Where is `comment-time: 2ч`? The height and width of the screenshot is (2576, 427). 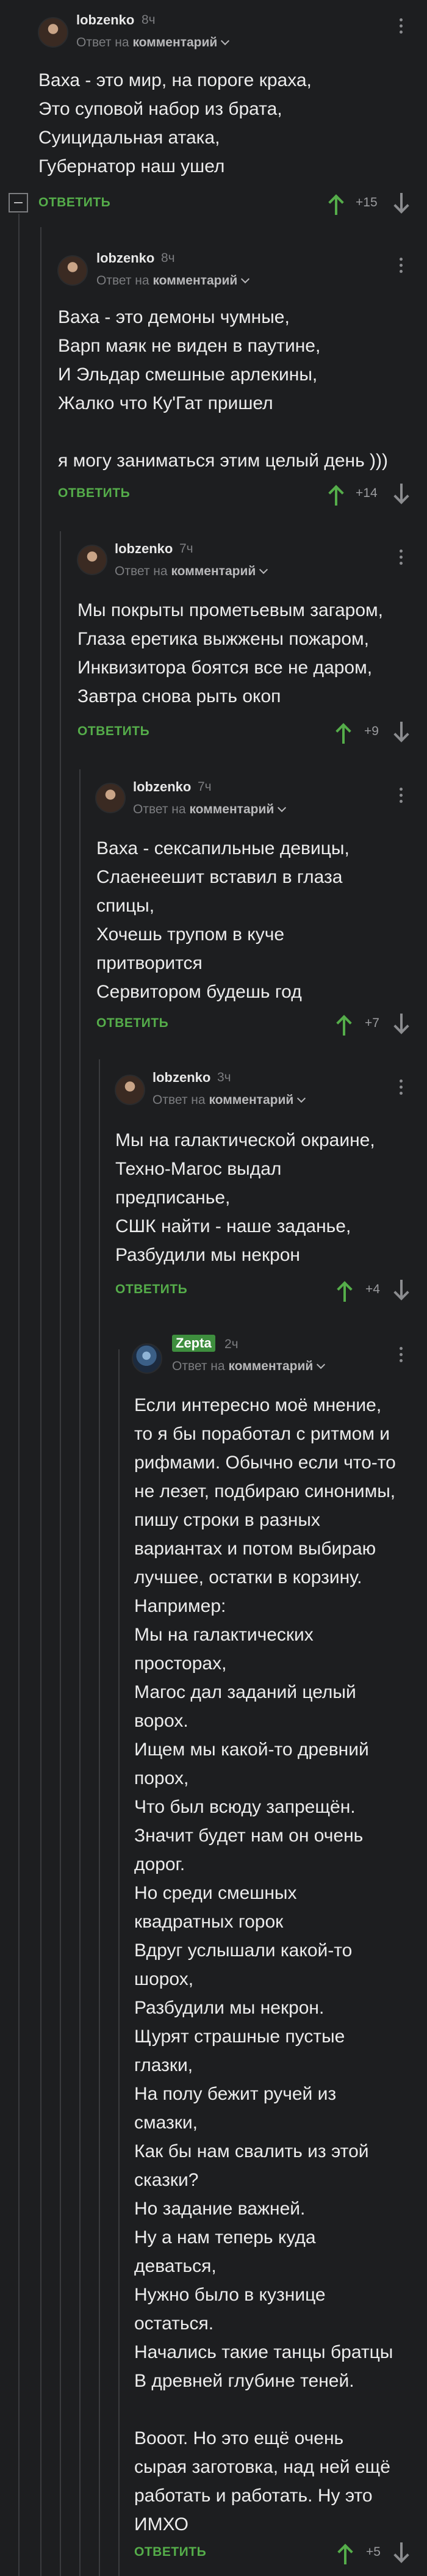
comment-time: 2ч is located at coordinates (231, 1344).